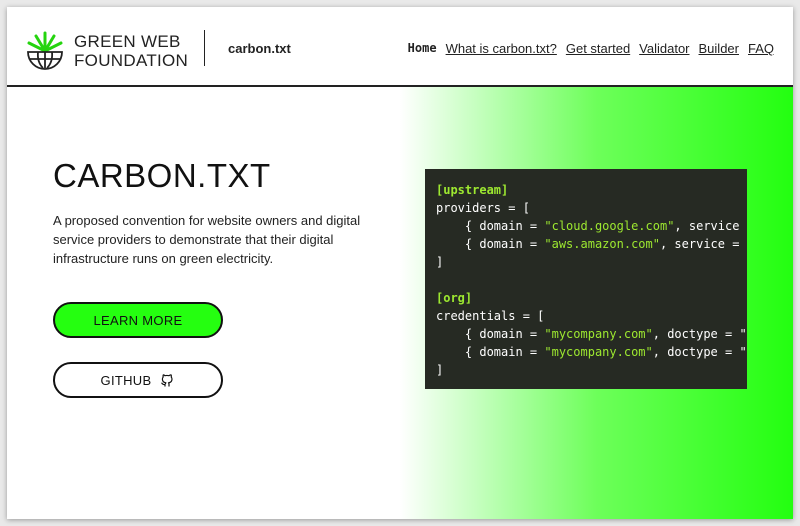 This screenshot has height=526, width=800. Describe the element at coordinates (131, 60) in the screenshot. I see `brand-line-2: FOUNDATION` at that location.